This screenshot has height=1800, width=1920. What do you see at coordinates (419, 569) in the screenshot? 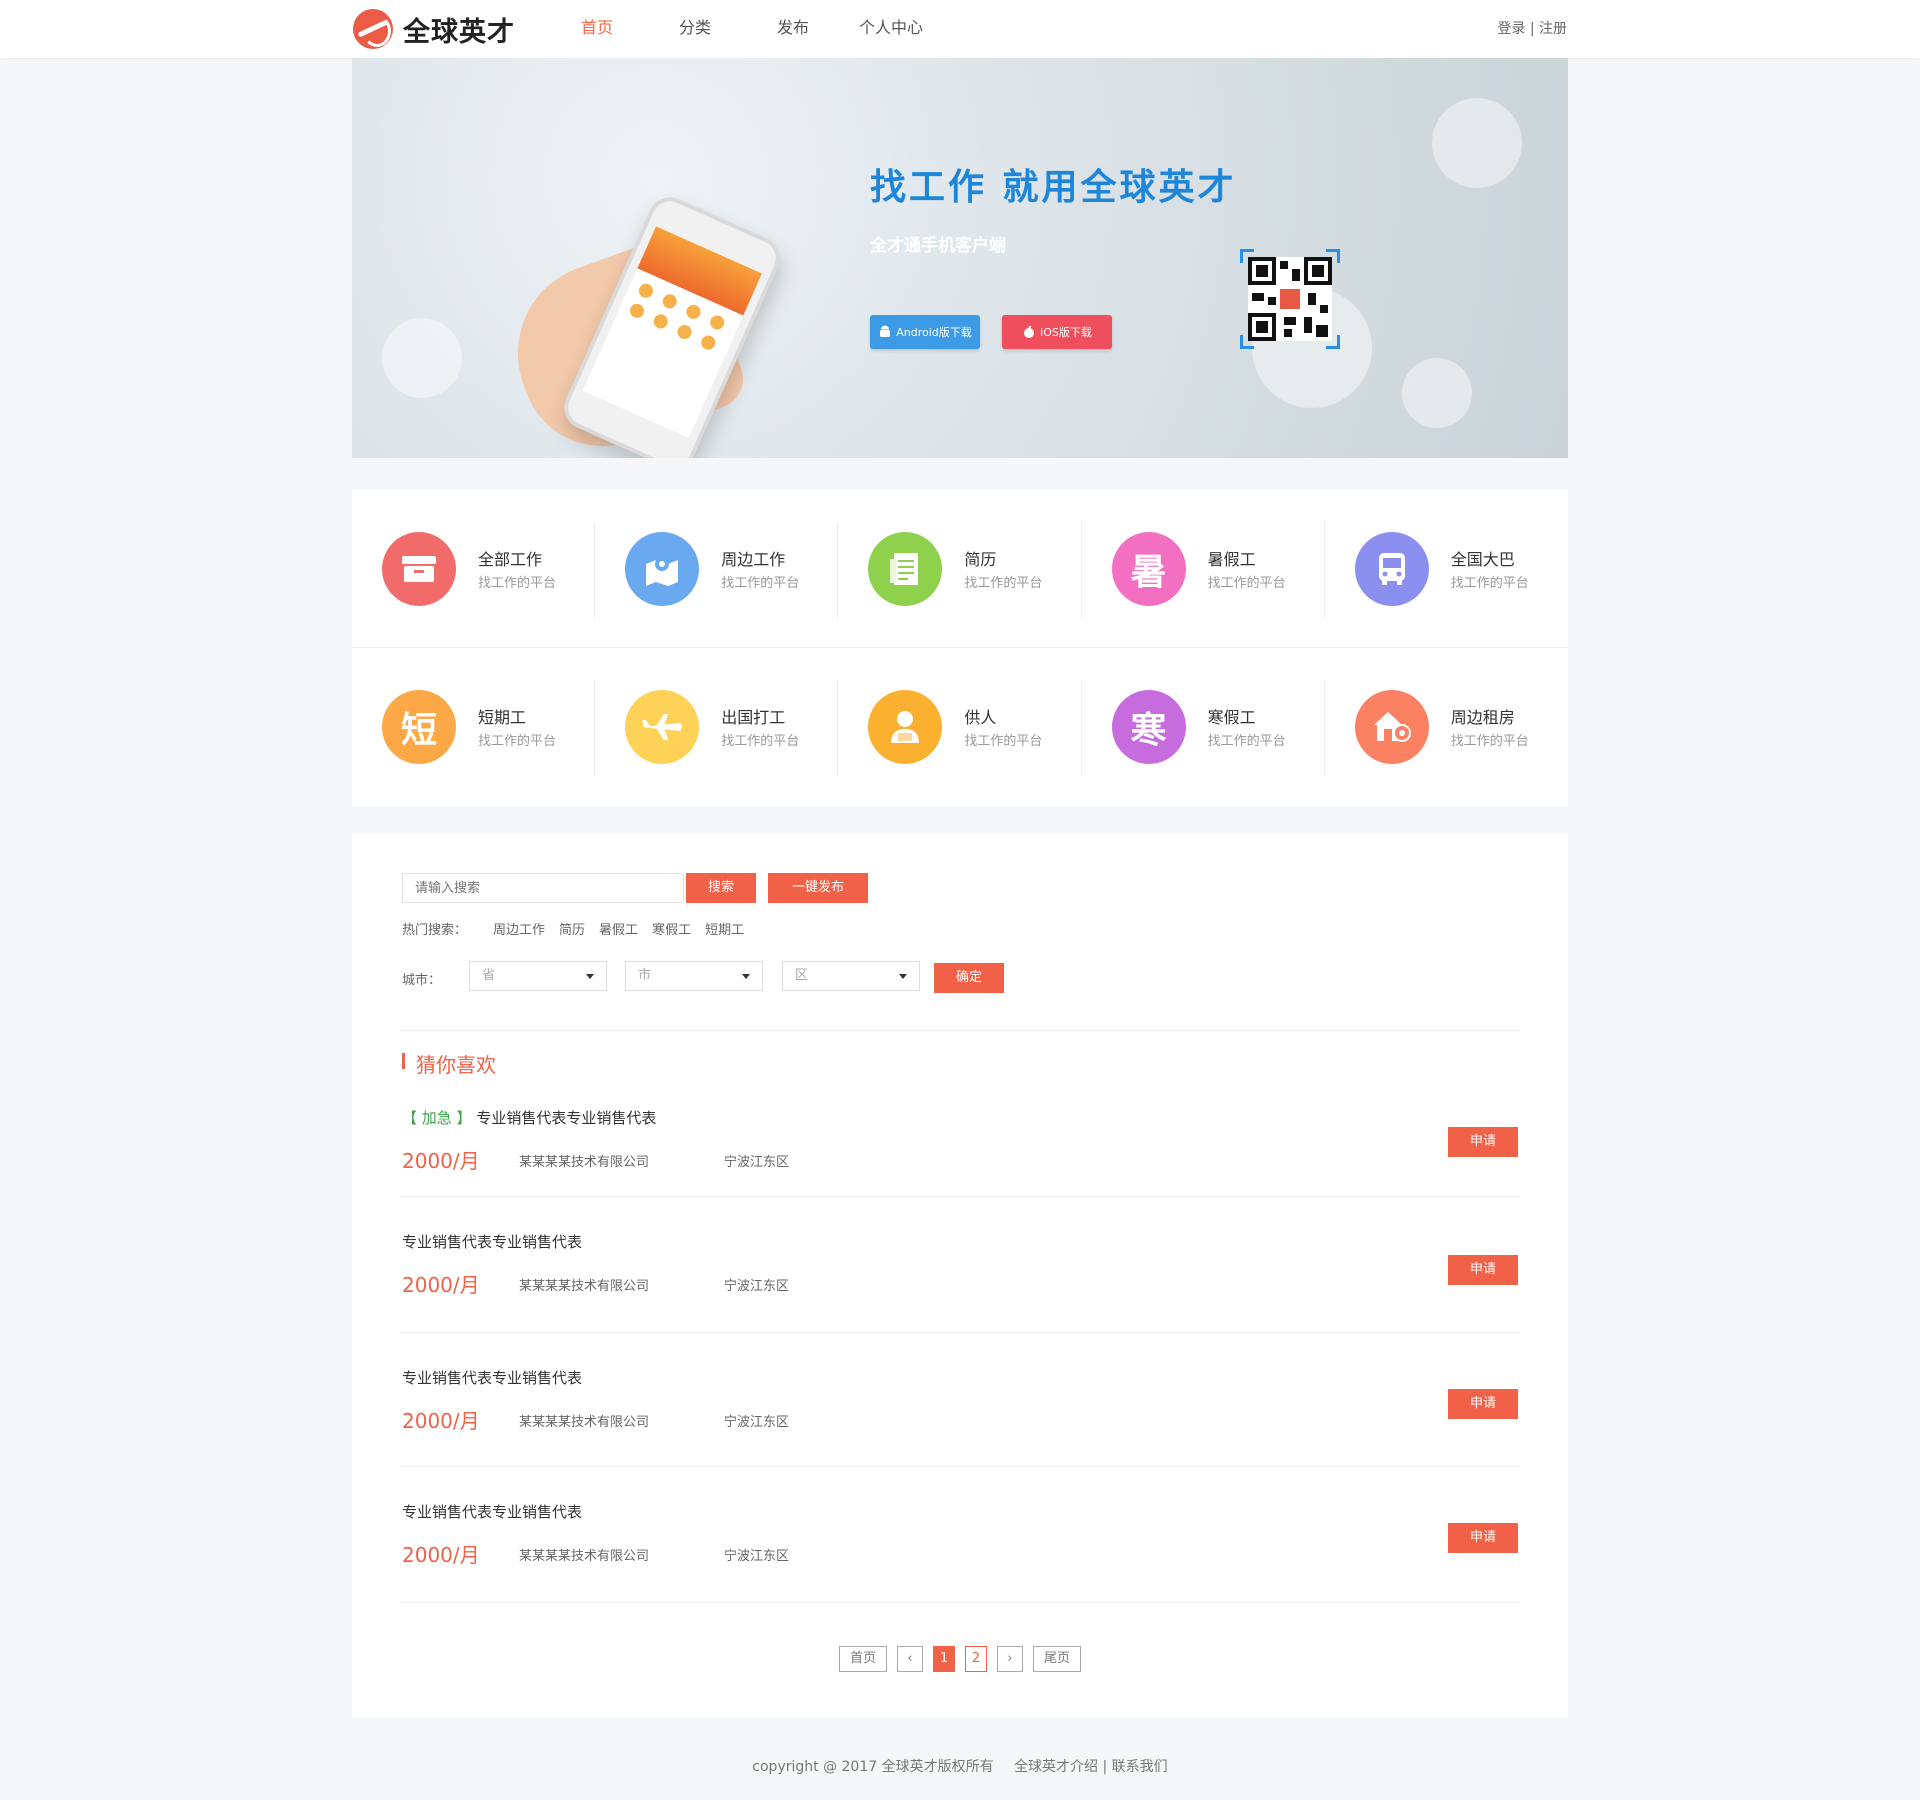
I see `briefcase-icon` at bounding box center [419, 569].